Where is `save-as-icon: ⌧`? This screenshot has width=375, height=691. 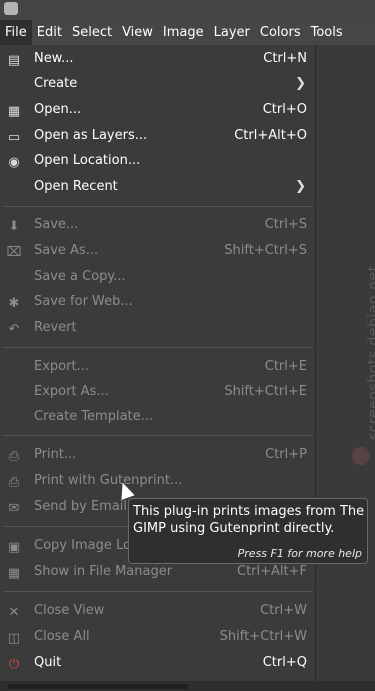
save-as-icon: ⌧ is located at coordinates (14, 252).